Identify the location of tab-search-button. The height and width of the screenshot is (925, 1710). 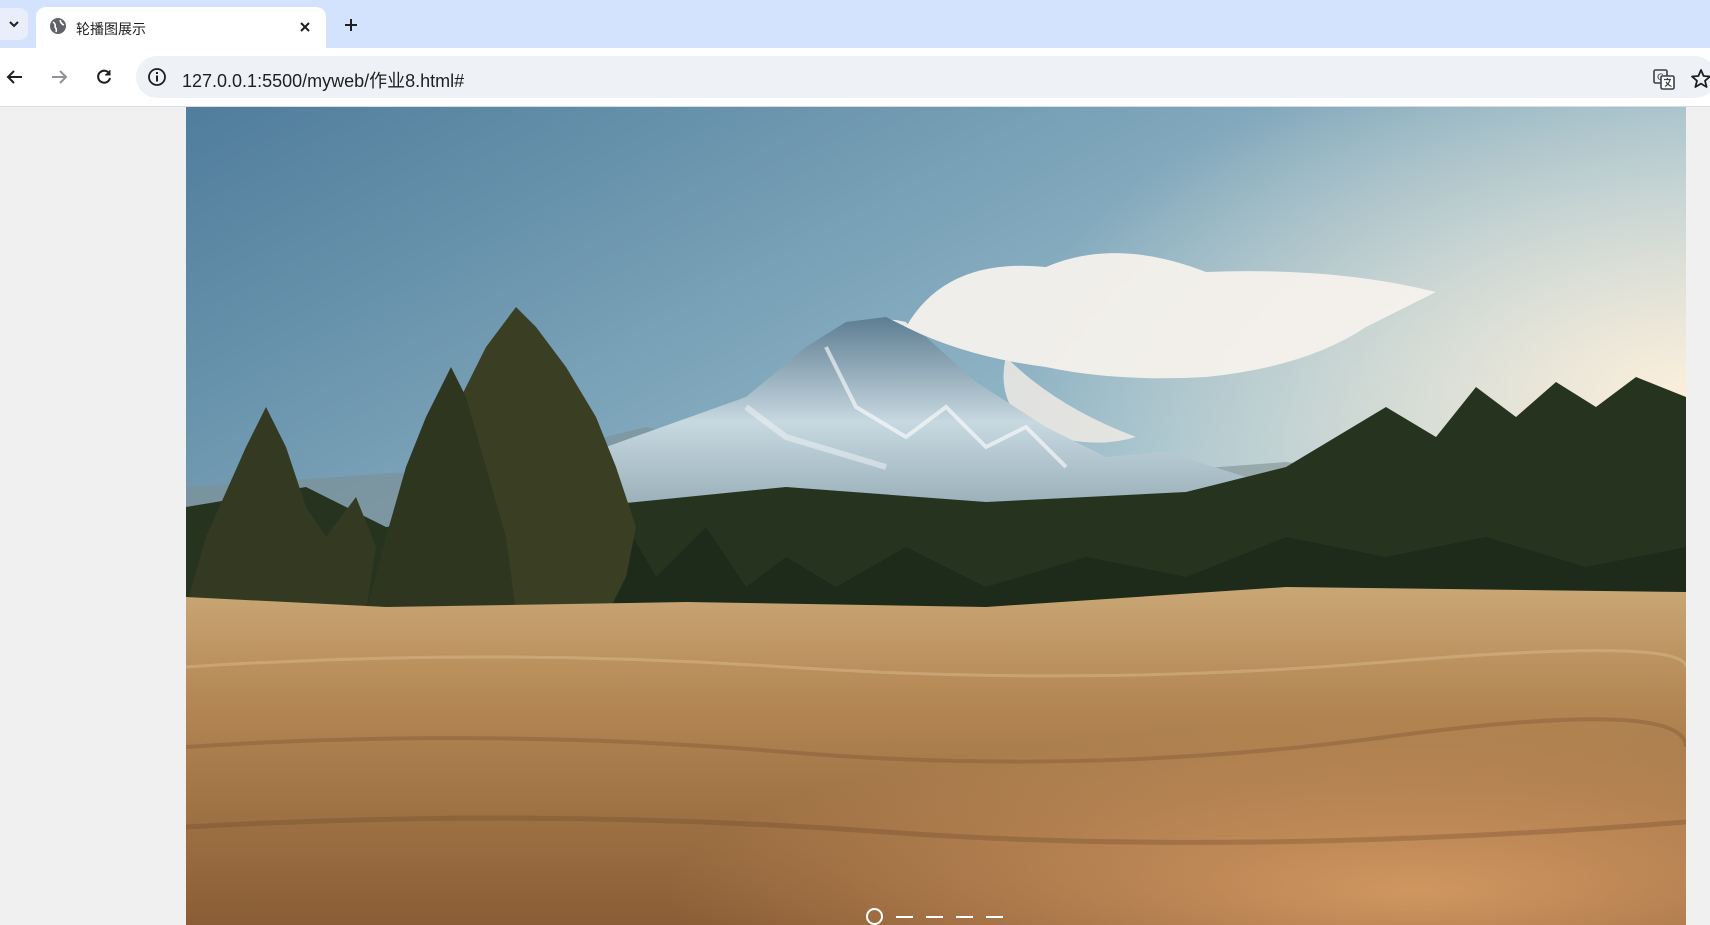
(14, 24).